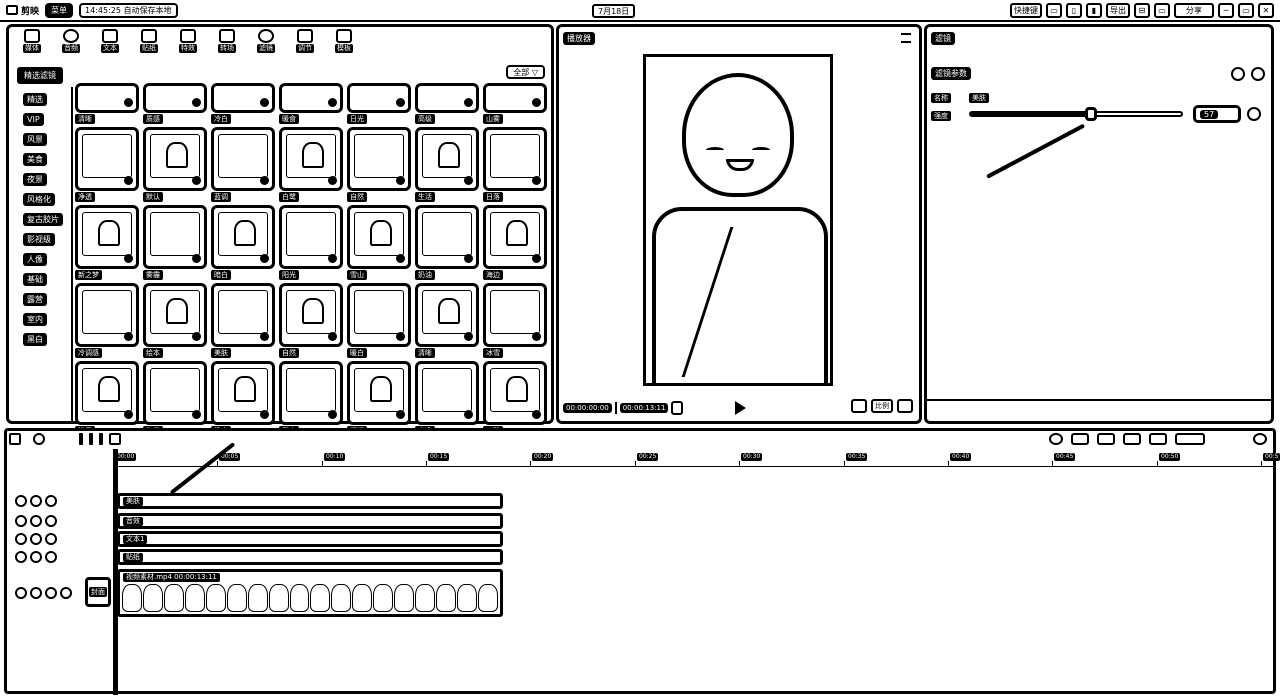 Image resolution: width=1280 pixels, height=698 pixels. What do you see at coordinates (1106, 439) in the screenshot?
I see `auto-snap-icon` at bounding box center [1106, 439].